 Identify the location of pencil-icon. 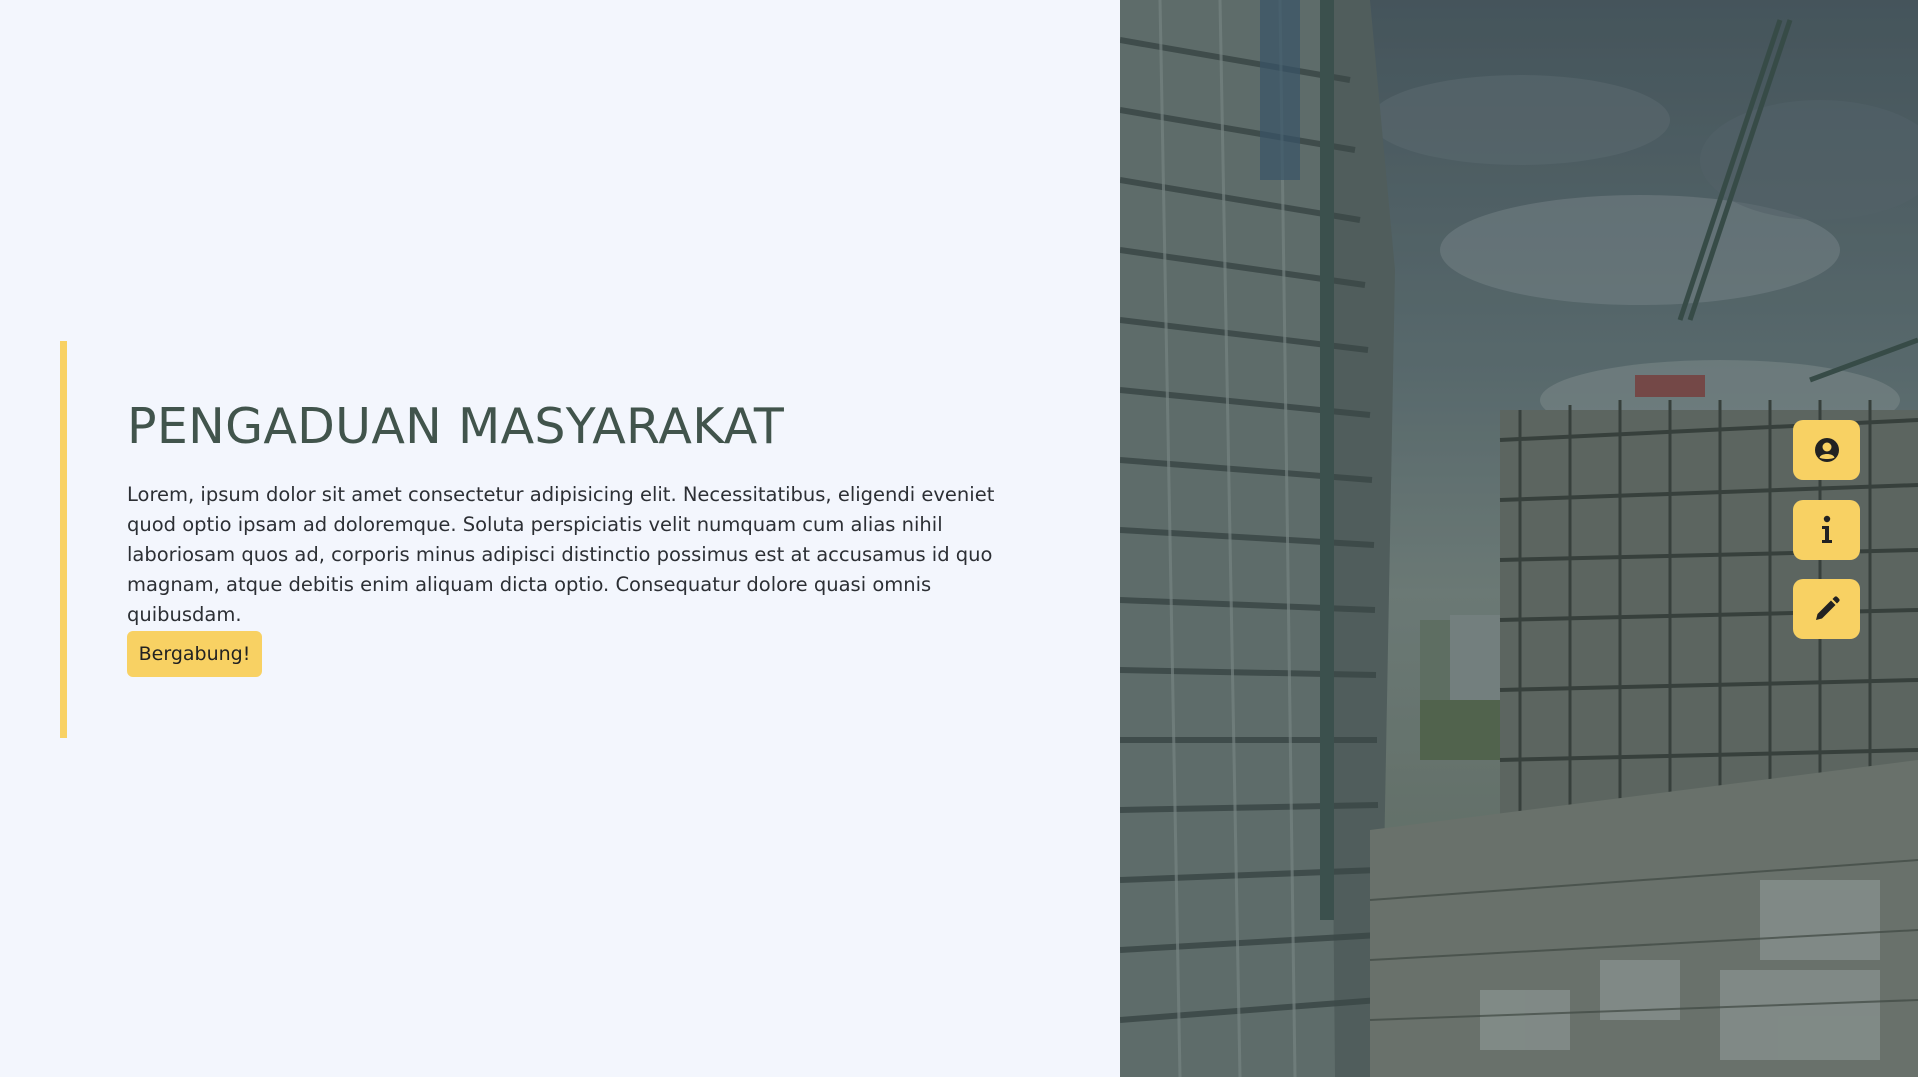
(1827, 608).